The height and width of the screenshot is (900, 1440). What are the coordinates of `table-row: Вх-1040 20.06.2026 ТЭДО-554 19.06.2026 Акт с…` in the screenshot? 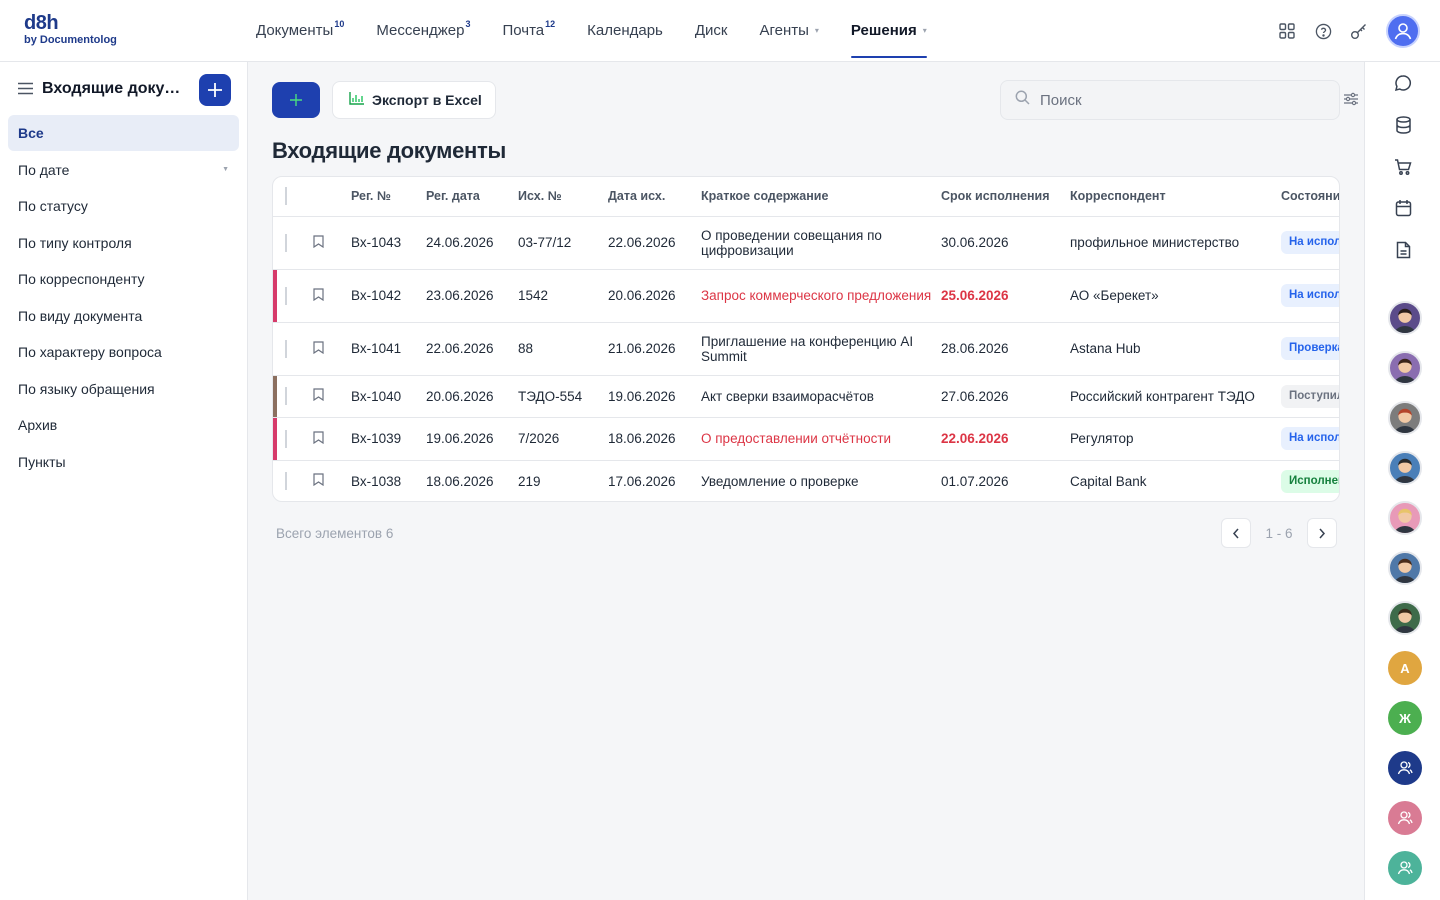 It's located at (806, 396).